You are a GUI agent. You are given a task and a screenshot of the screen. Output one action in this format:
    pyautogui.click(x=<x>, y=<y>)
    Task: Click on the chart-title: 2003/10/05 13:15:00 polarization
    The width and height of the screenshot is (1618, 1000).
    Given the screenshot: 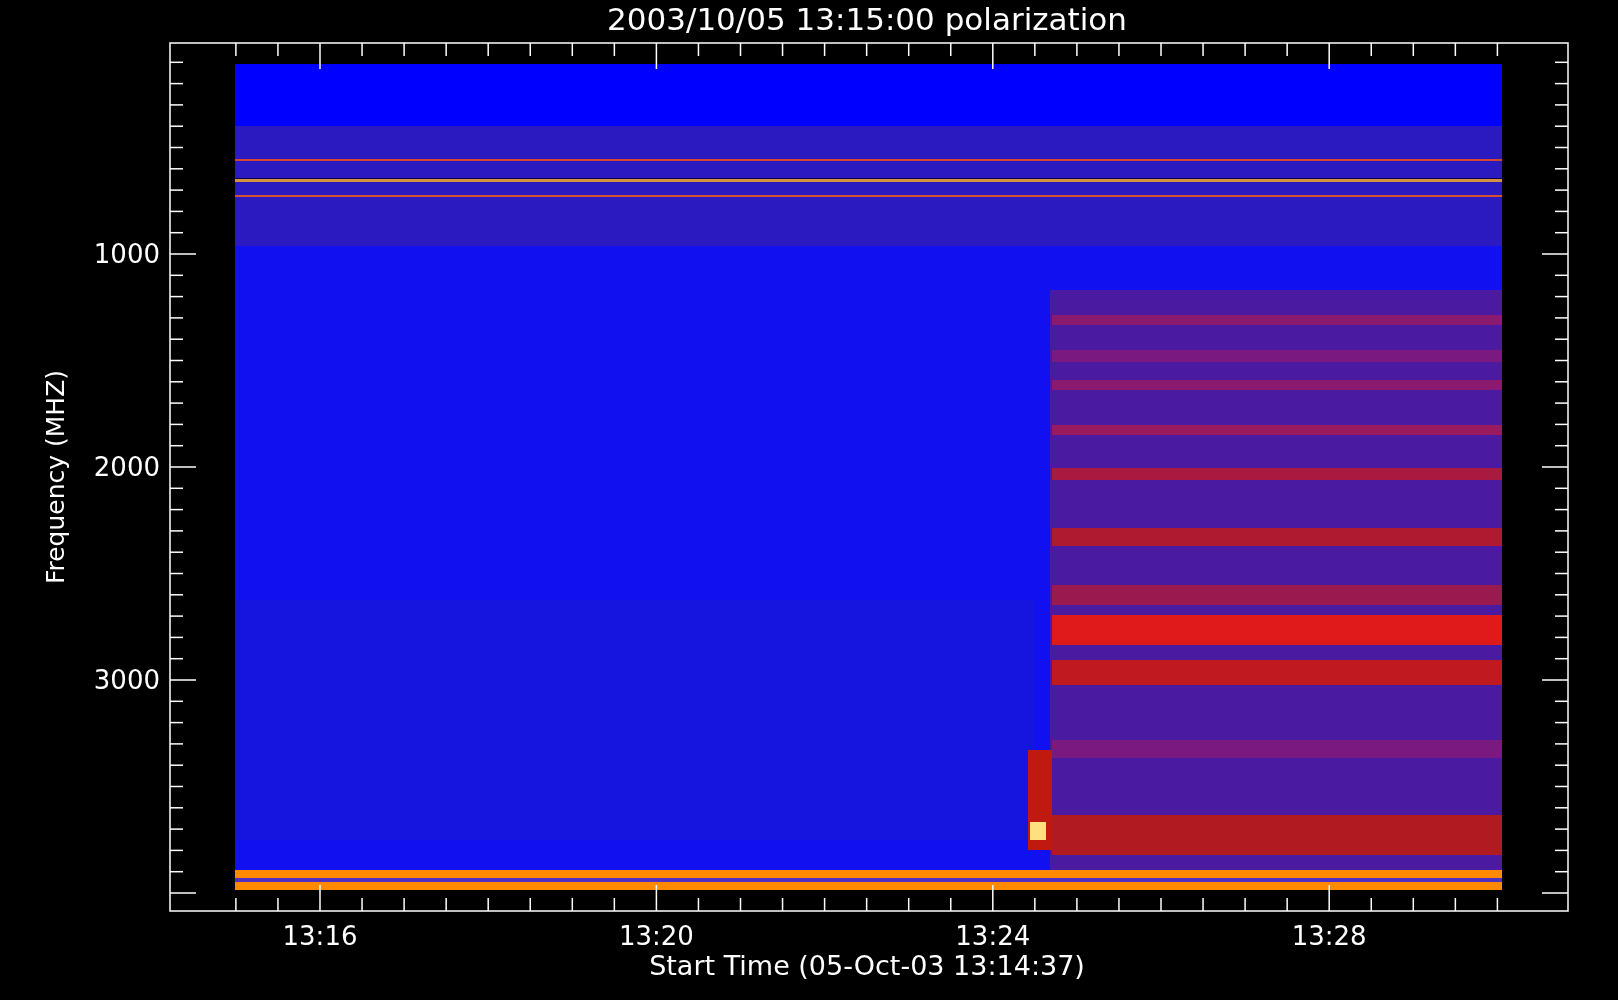 What is the action you would take?
    pyautogui.click(x=867, y=19)
    